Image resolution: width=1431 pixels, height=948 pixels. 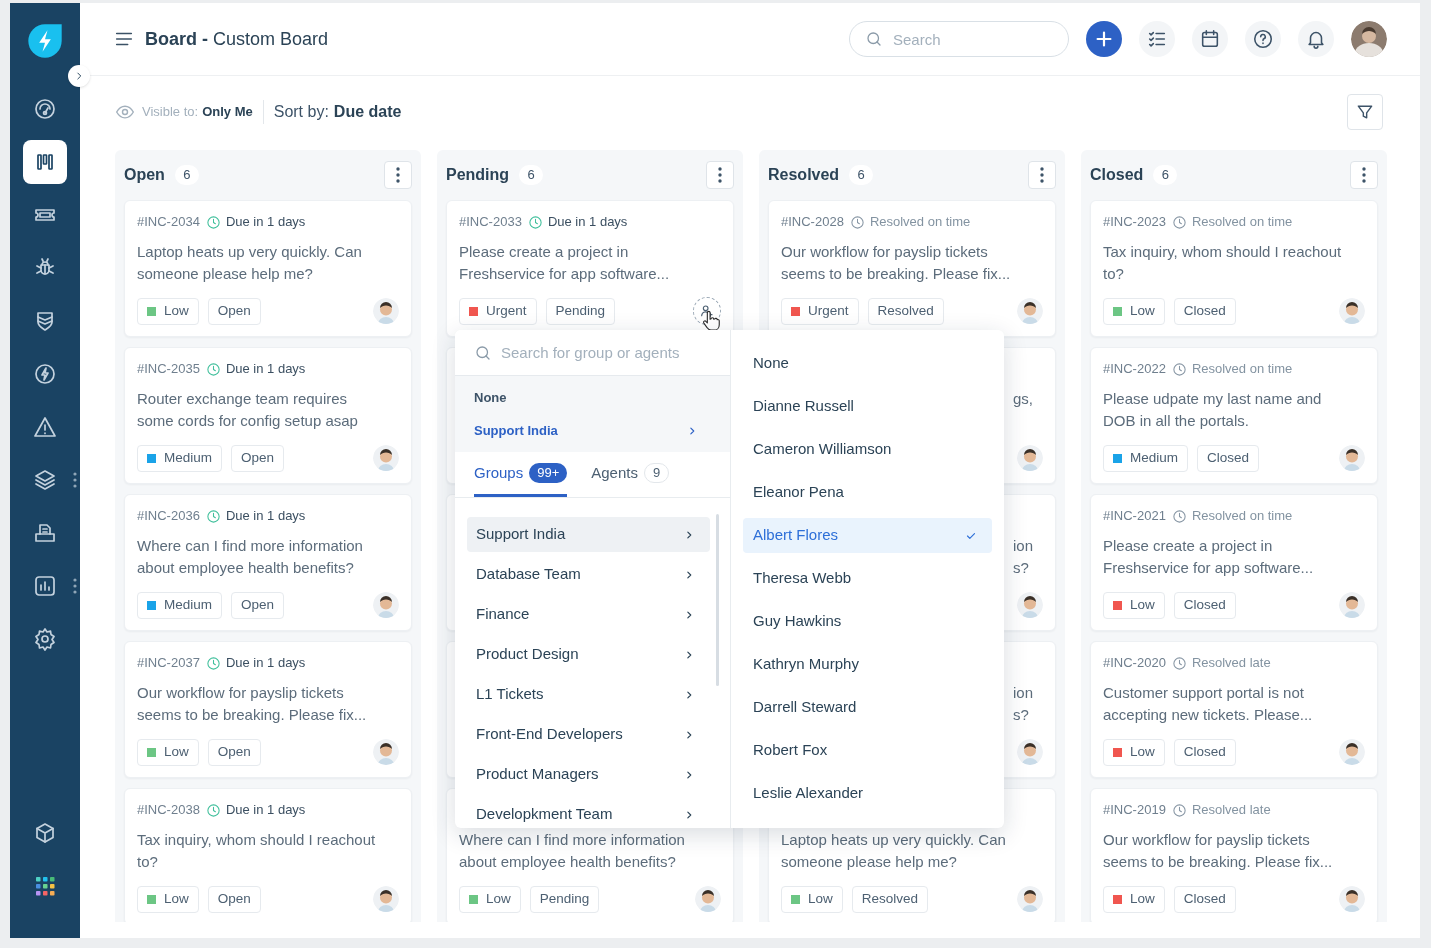 What do you see at coordinates (1134, 369) in the screenshot?
I see `ticket-id: #INC-2022` at bounding box center [1134, 369].